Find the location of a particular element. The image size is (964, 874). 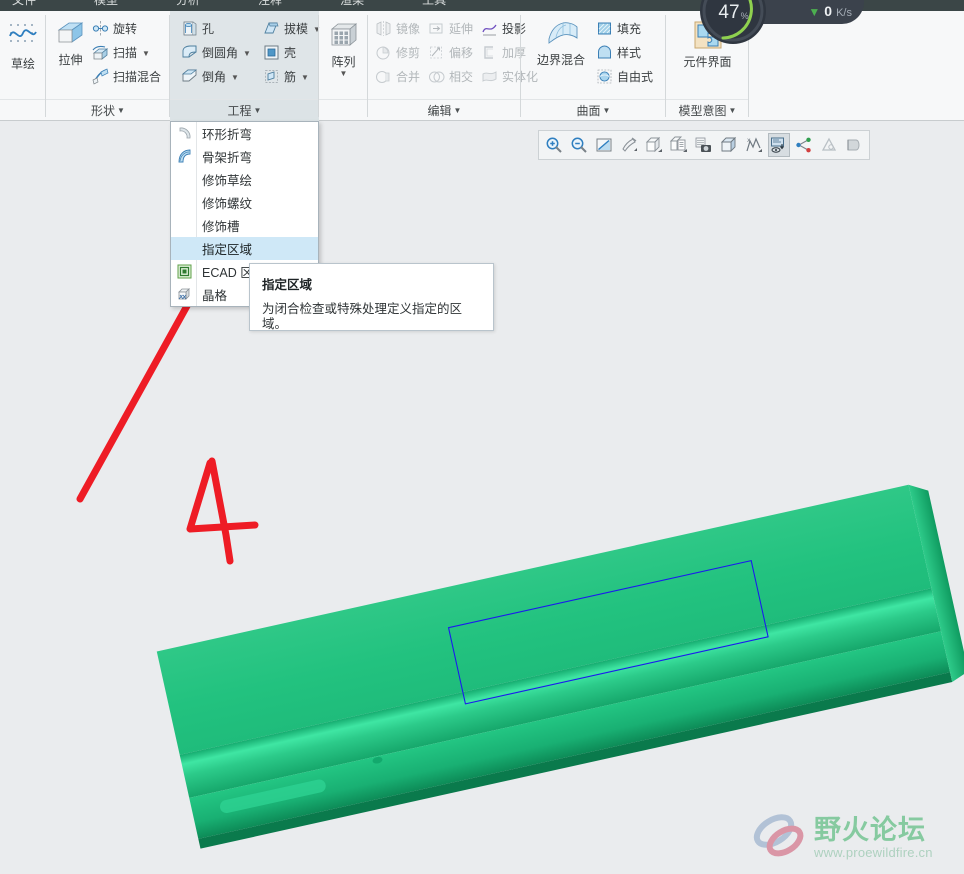

surface-small-buttons: 填充 样式 自由式 is located at coordinates (624, 51).